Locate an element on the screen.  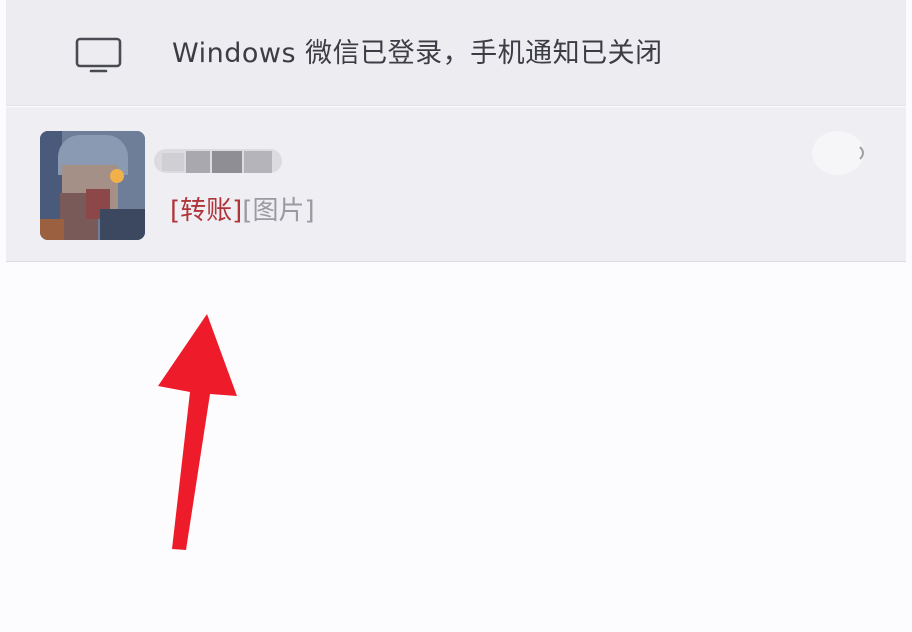
last-message-preview: [转账][图片] is located at coordinates (242, 211).